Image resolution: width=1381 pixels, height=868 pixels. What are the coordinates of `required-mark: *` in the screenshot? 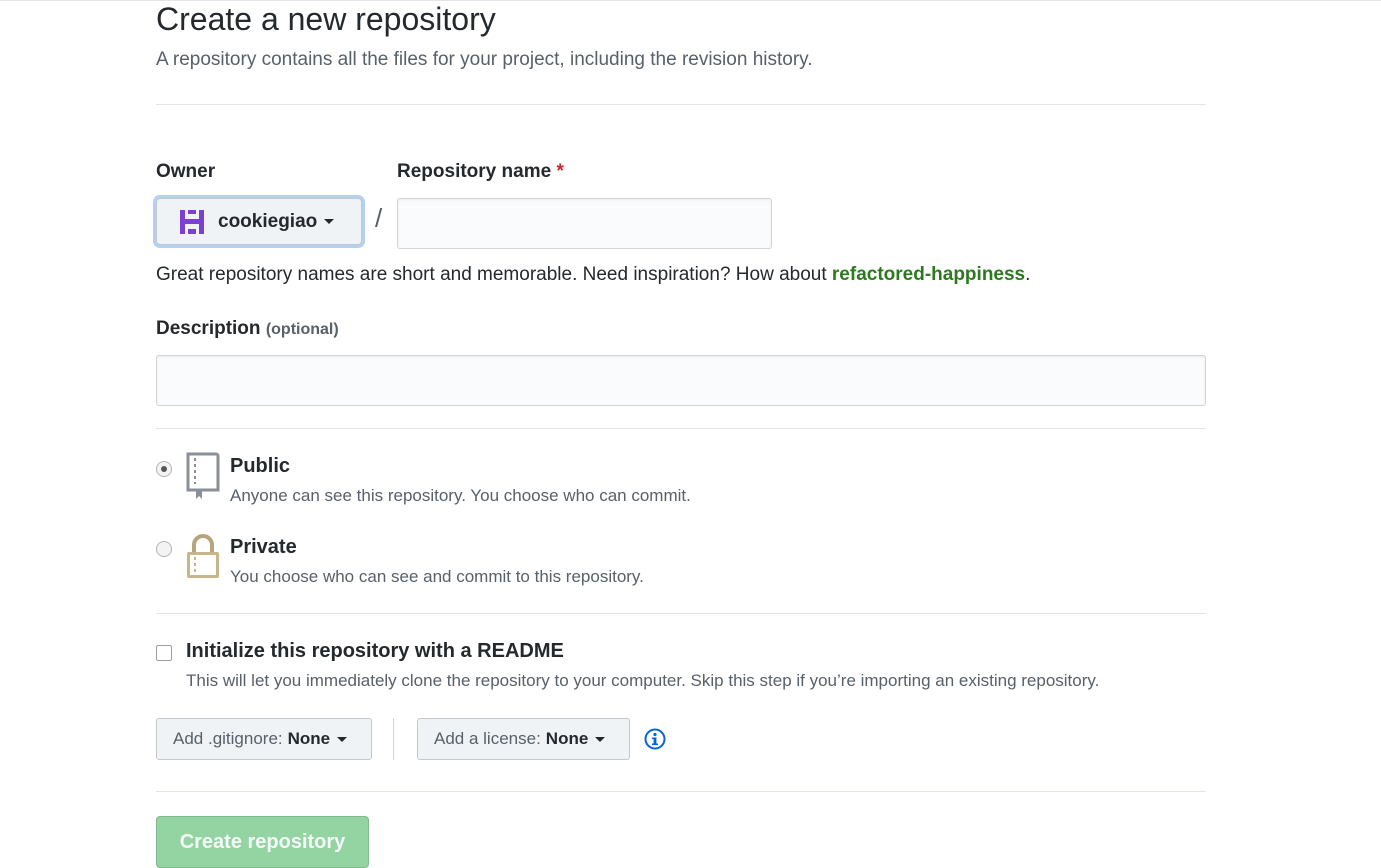 It's located at (560, 171).